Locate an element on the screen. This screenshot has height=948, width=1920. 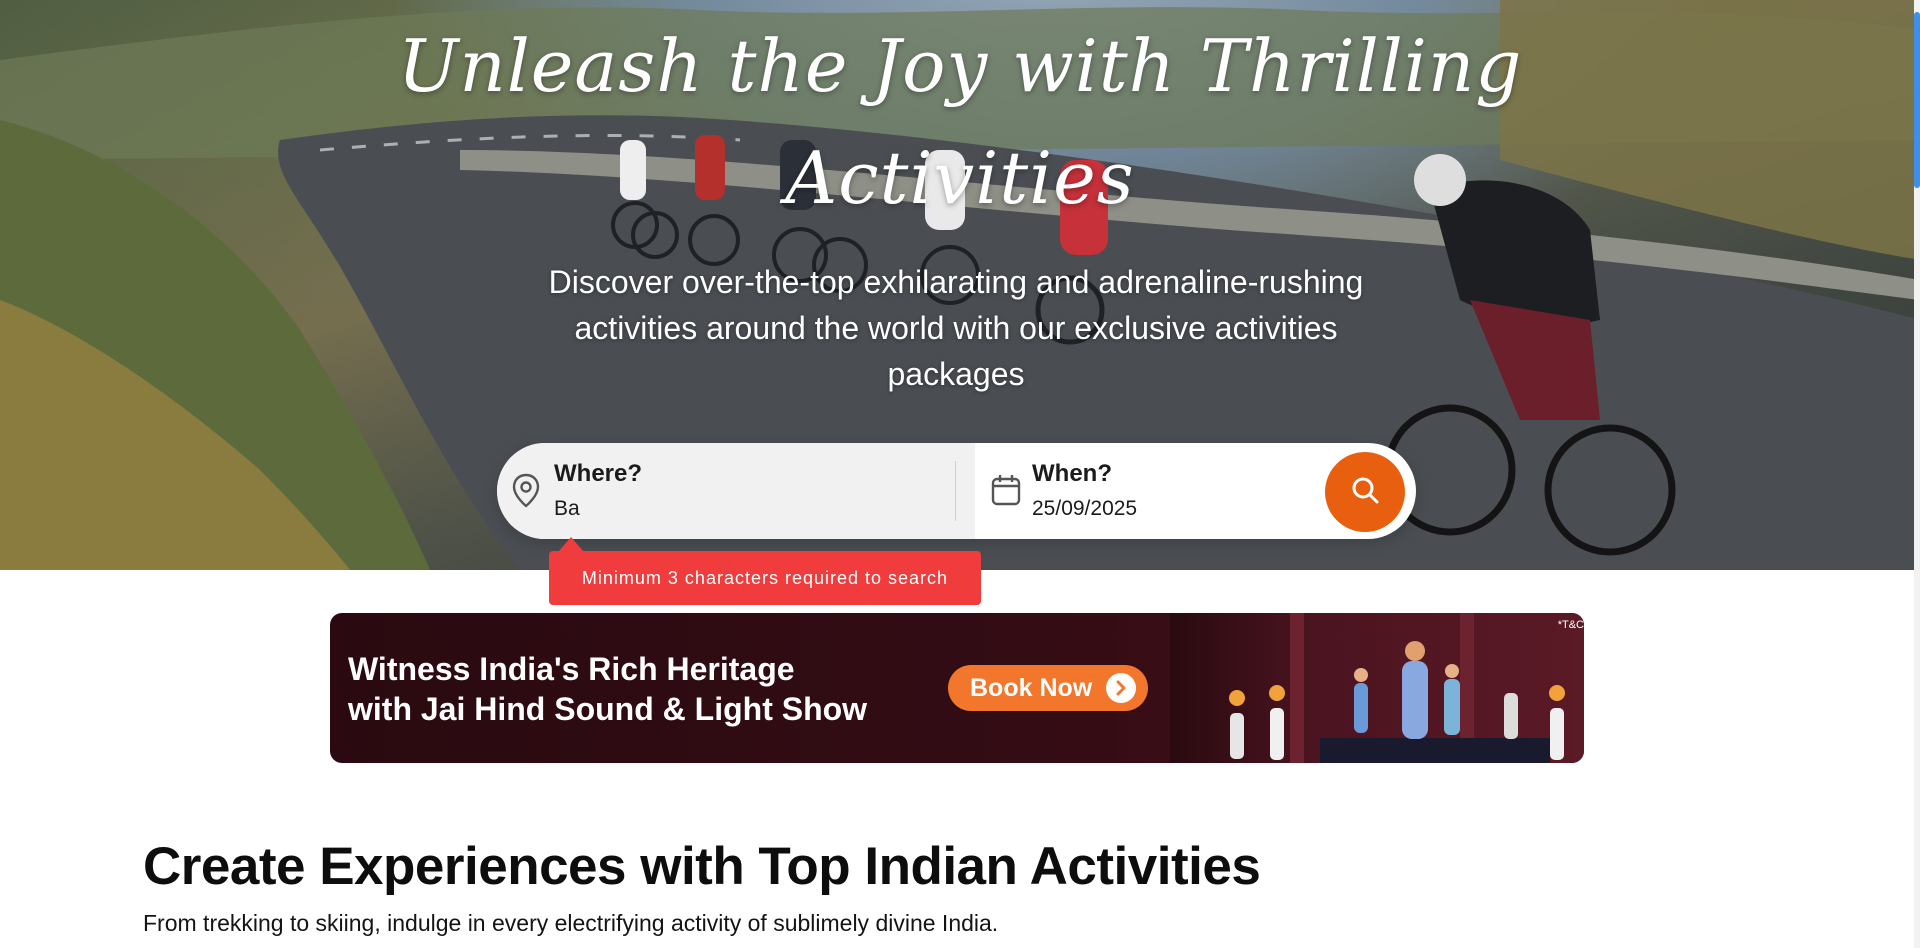
search-icon is located at coordinates (1365, 492).